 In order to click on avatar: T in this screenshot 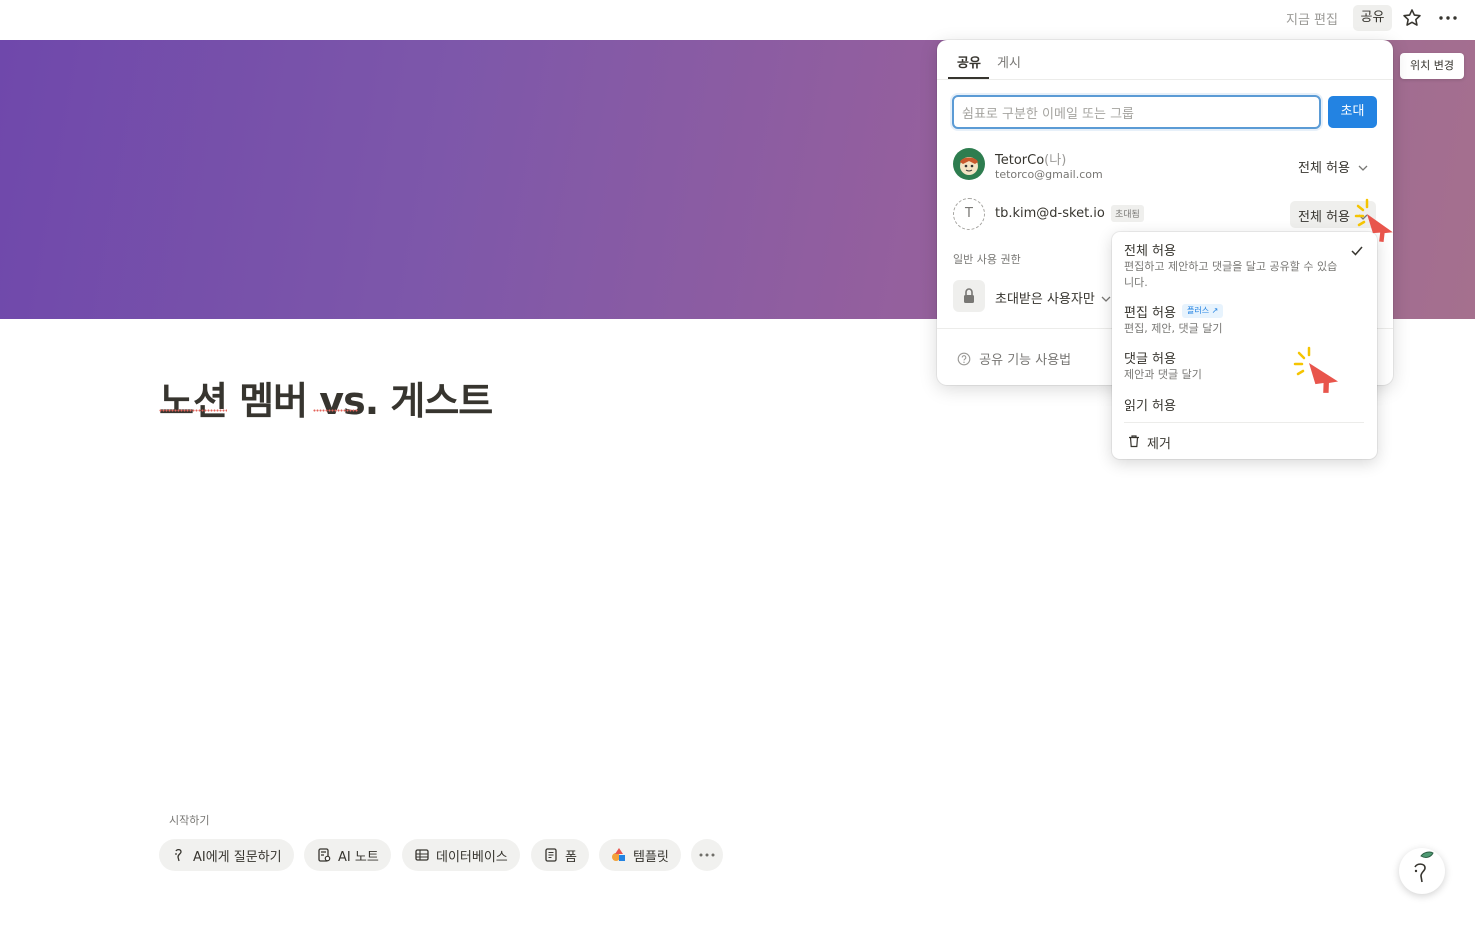, I will do `click(969, 214)`.